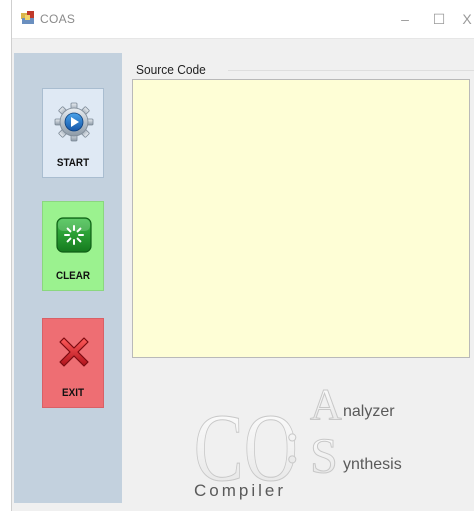 Image resolution: width=474 pixels, height=511 pixels. What do you see at coordinates (405, 19) in the screenshot?
I see `minimize-button: –` at bounding box center [405, 19].